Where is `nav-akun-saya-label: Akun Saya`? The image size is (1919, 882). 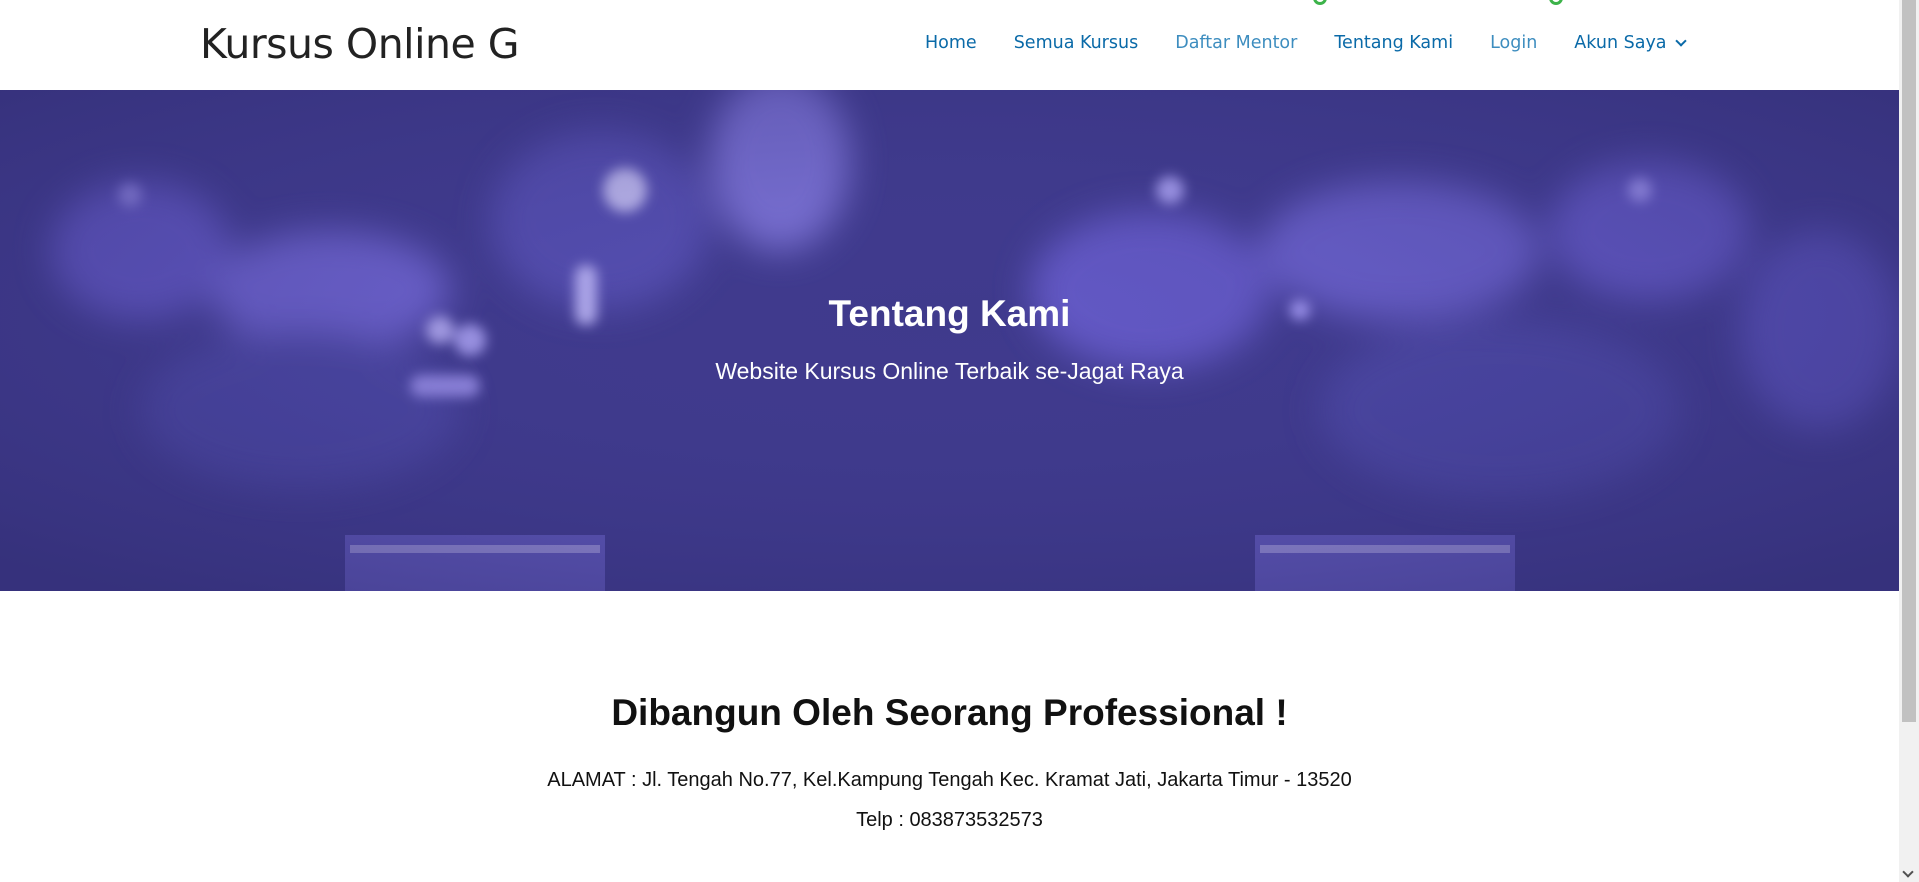 nav-akun-saya-label: Akun Saya is located at coordinates (1620, 43).